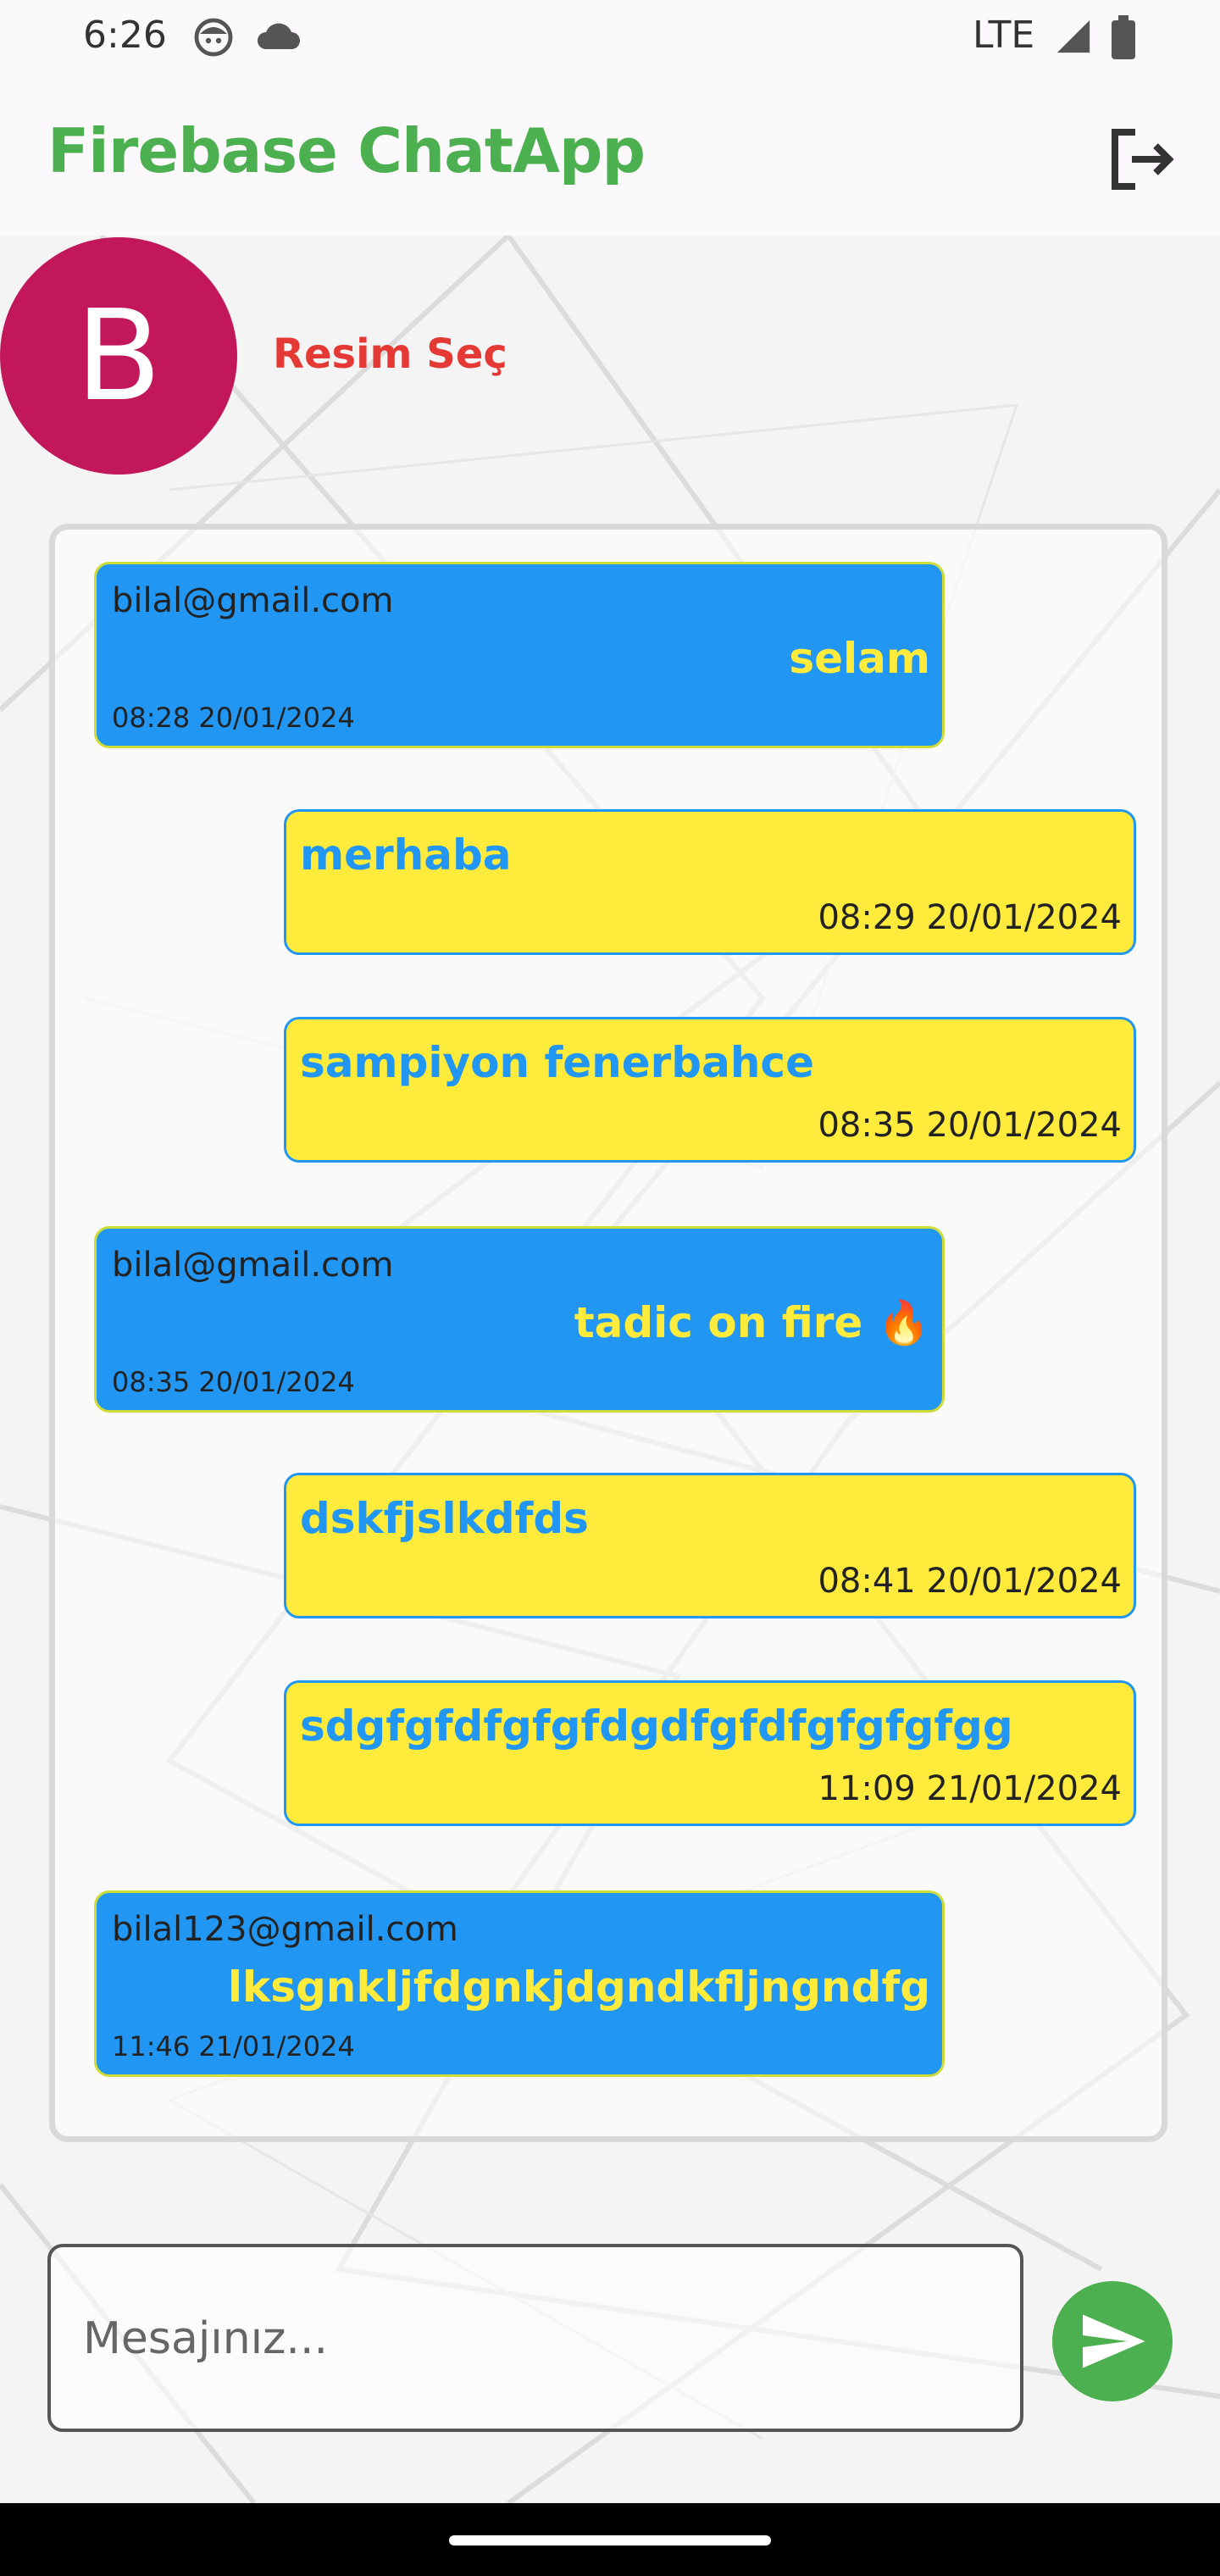 Image resolution: width=1220 pixels, height=2576 pixels. I want to click on network-label: LTE, so click(1004, 35).